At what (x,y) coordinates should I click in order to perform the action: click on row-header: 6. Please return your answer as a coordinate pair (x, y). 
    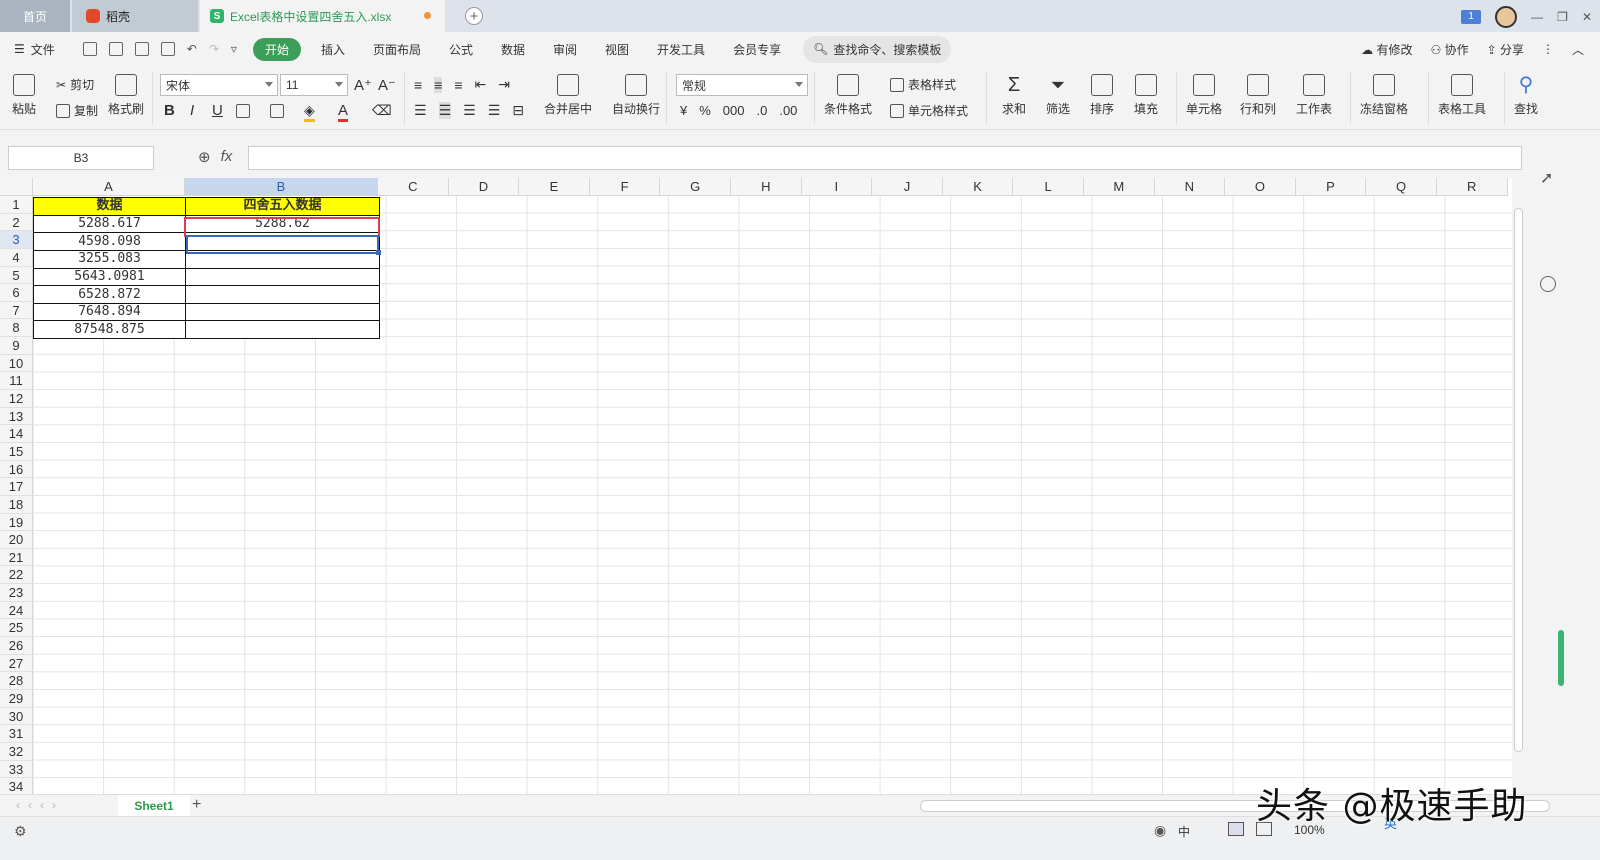
    Looking at the image, I should click on (16, 293).